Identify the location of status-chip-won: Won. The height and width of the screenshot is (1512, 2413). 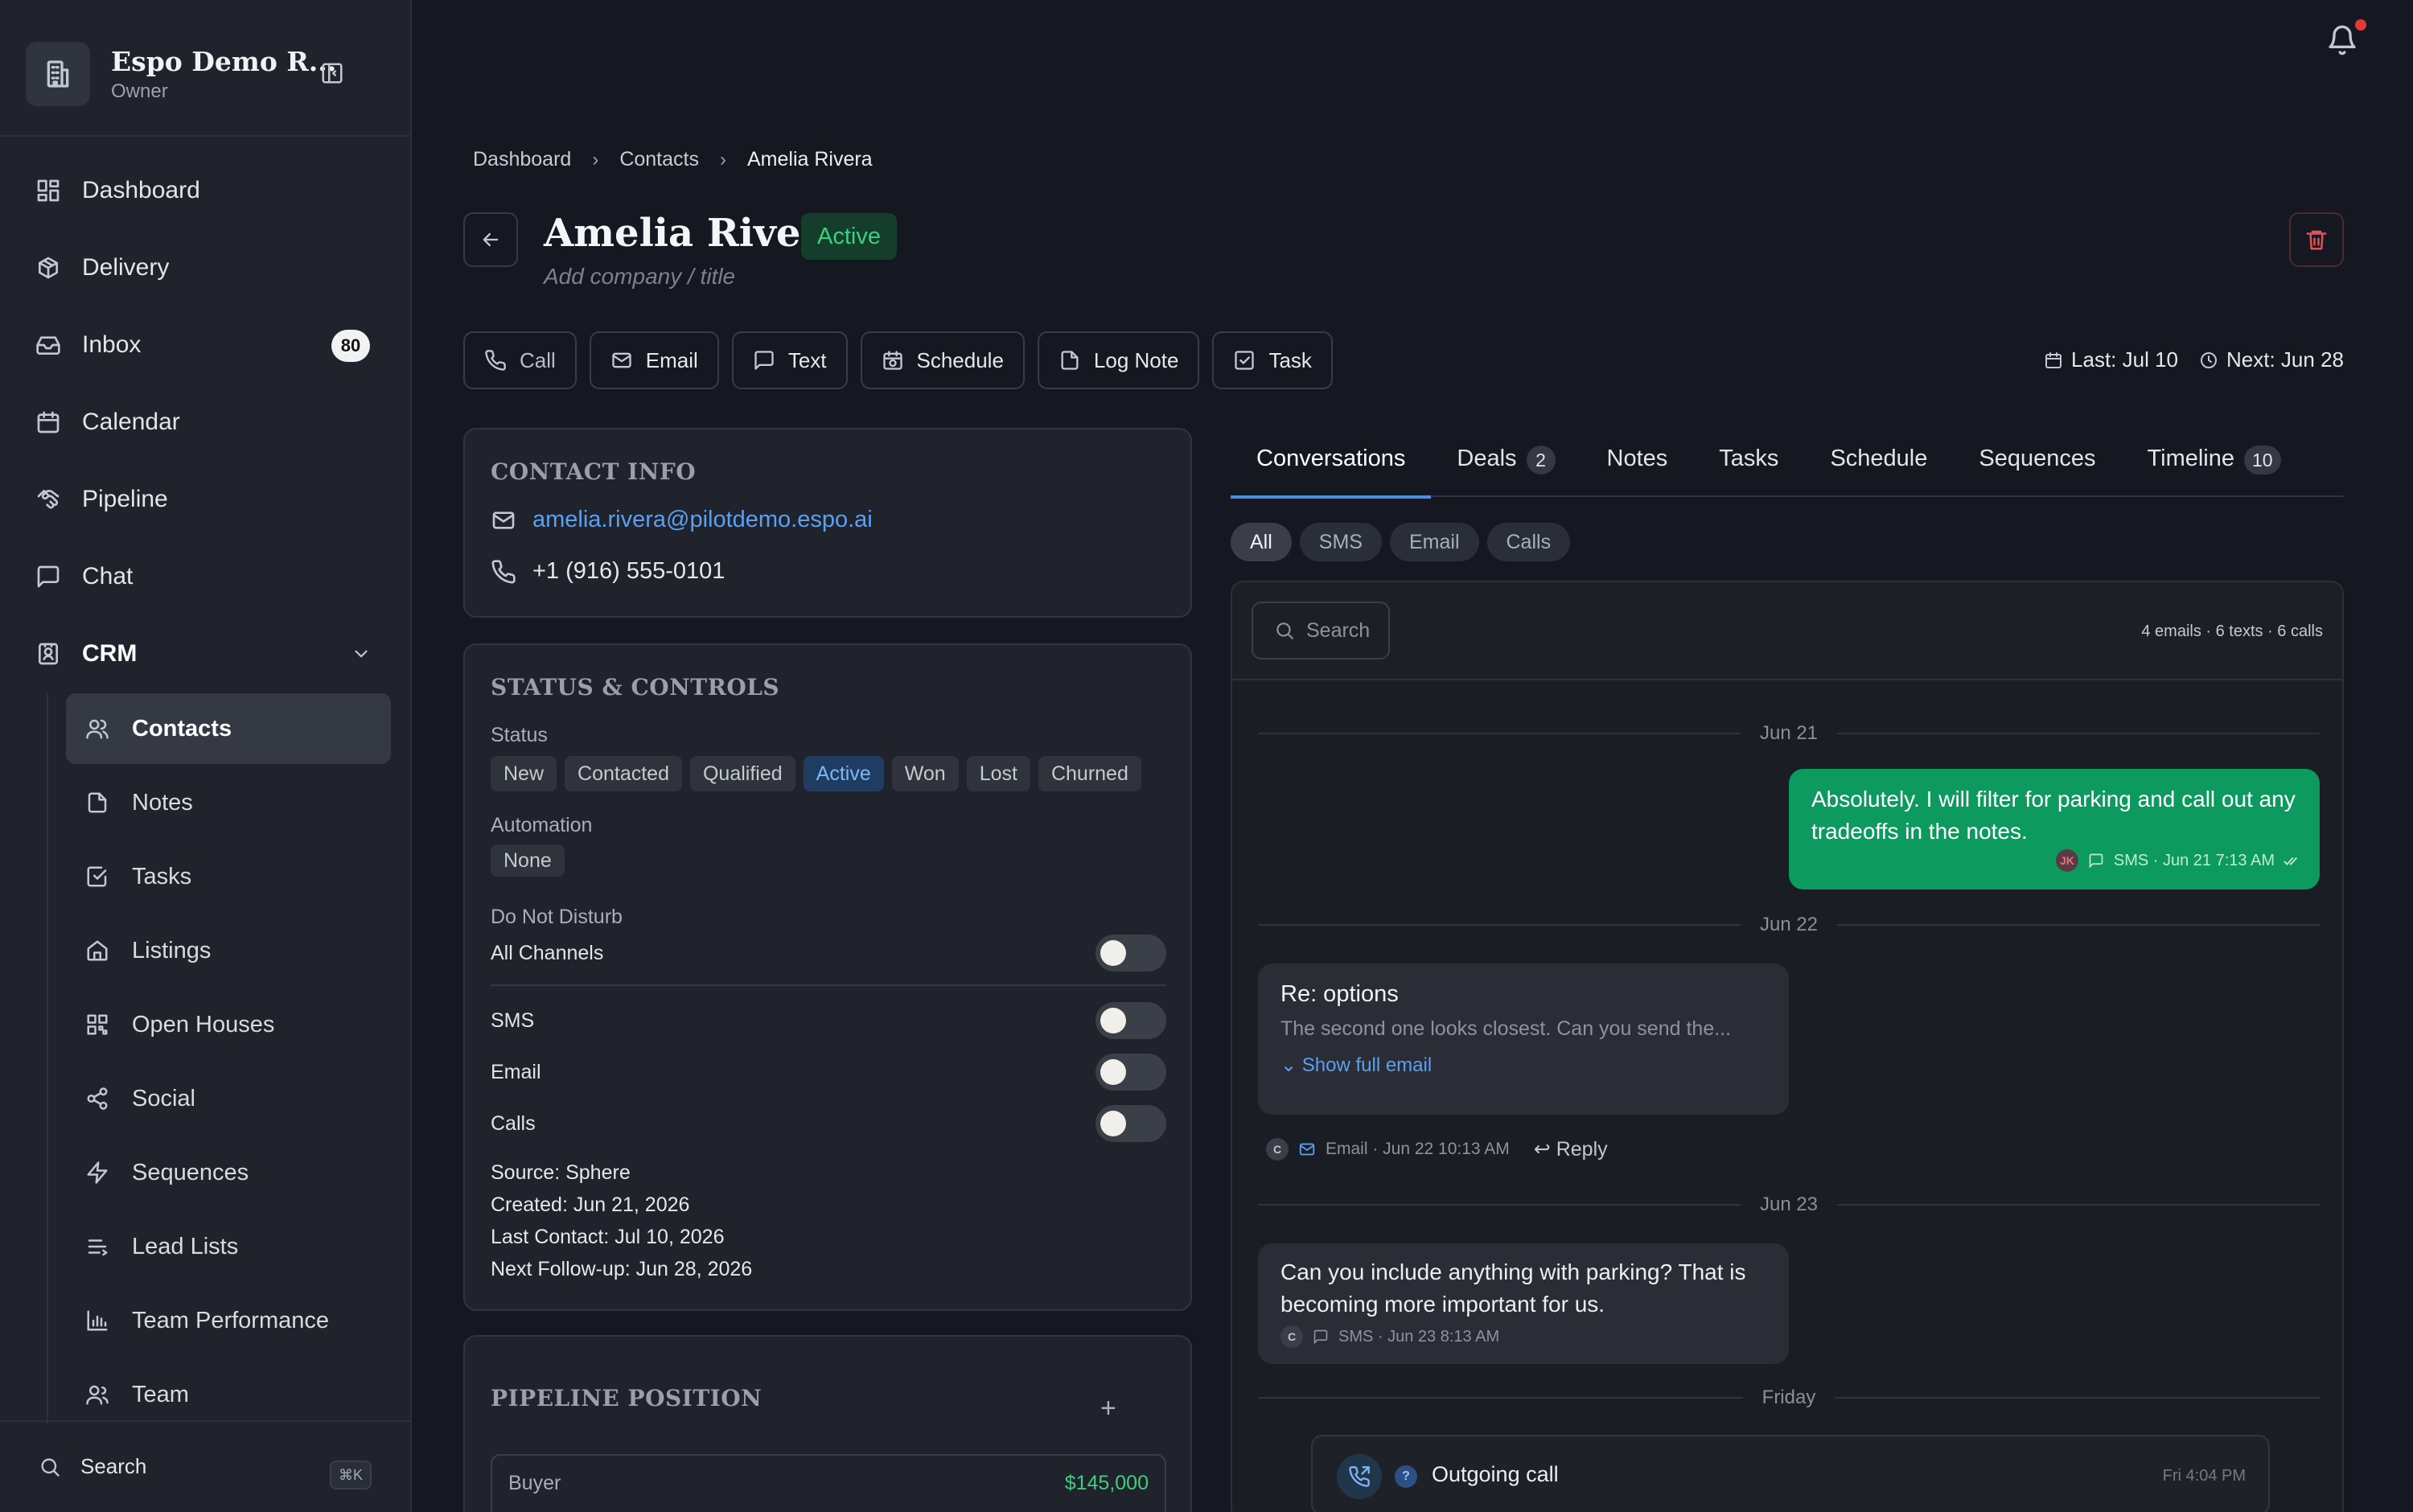
(925, 774).